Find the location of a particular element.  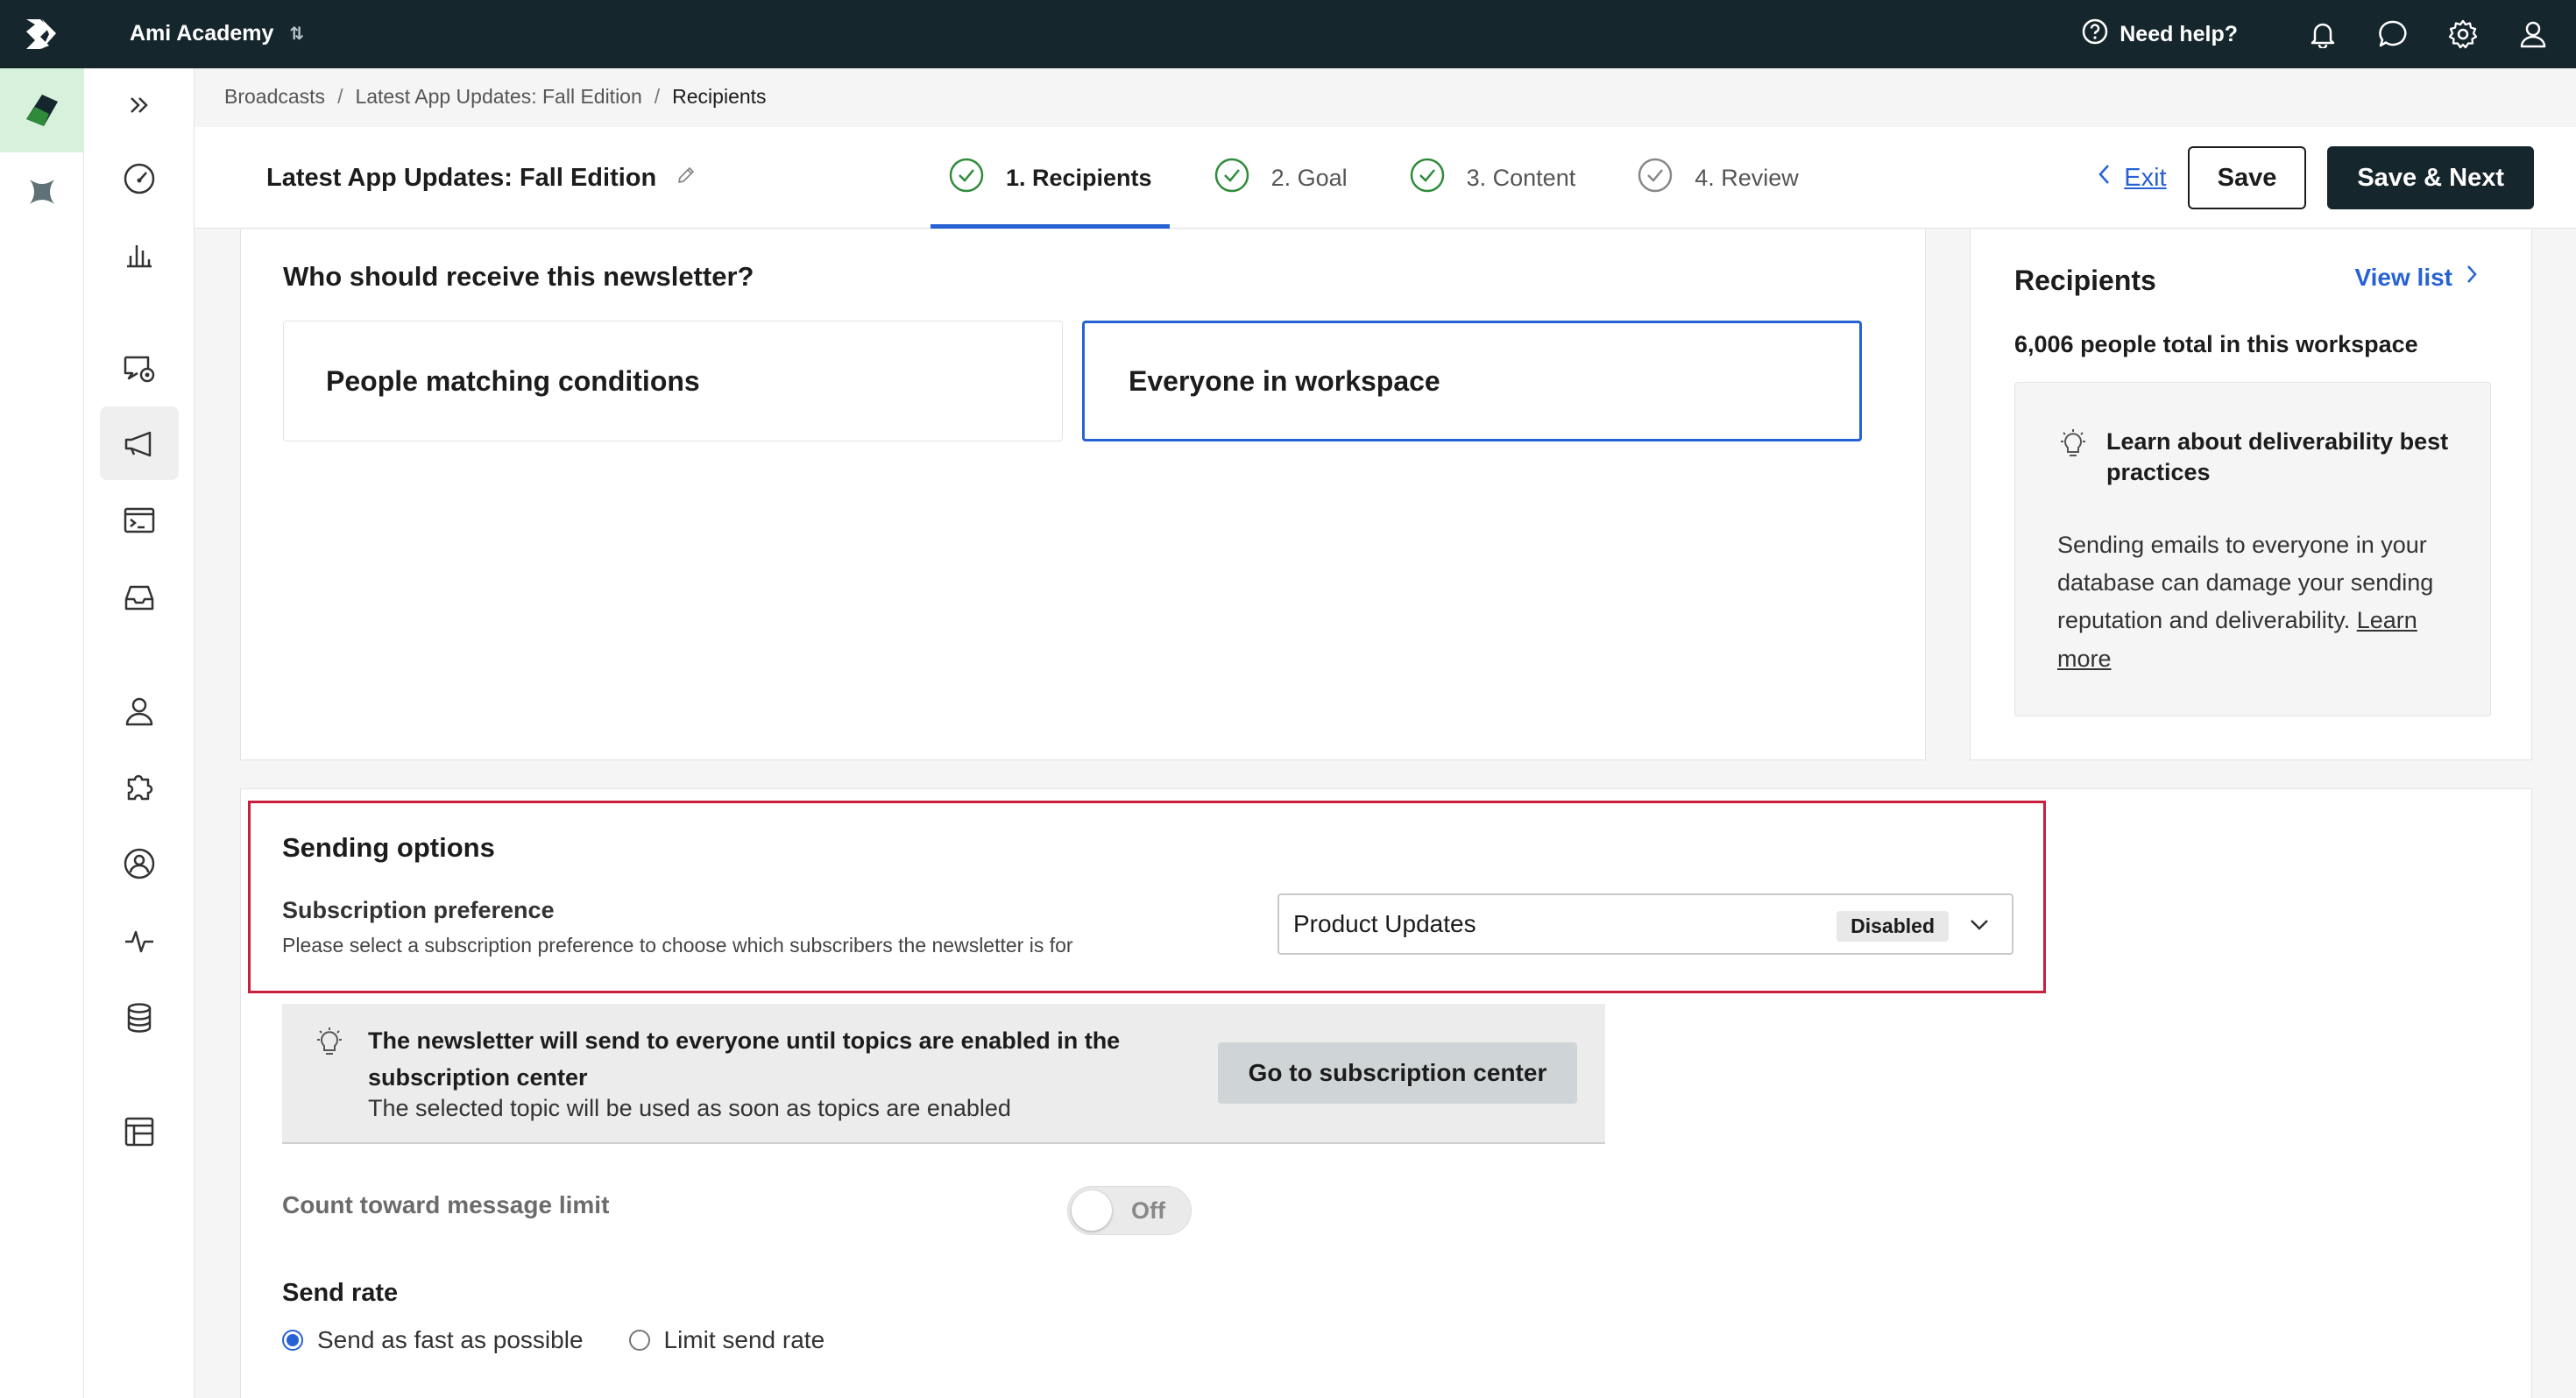

chevron-down-icon is located at coordinates (1979, 928).